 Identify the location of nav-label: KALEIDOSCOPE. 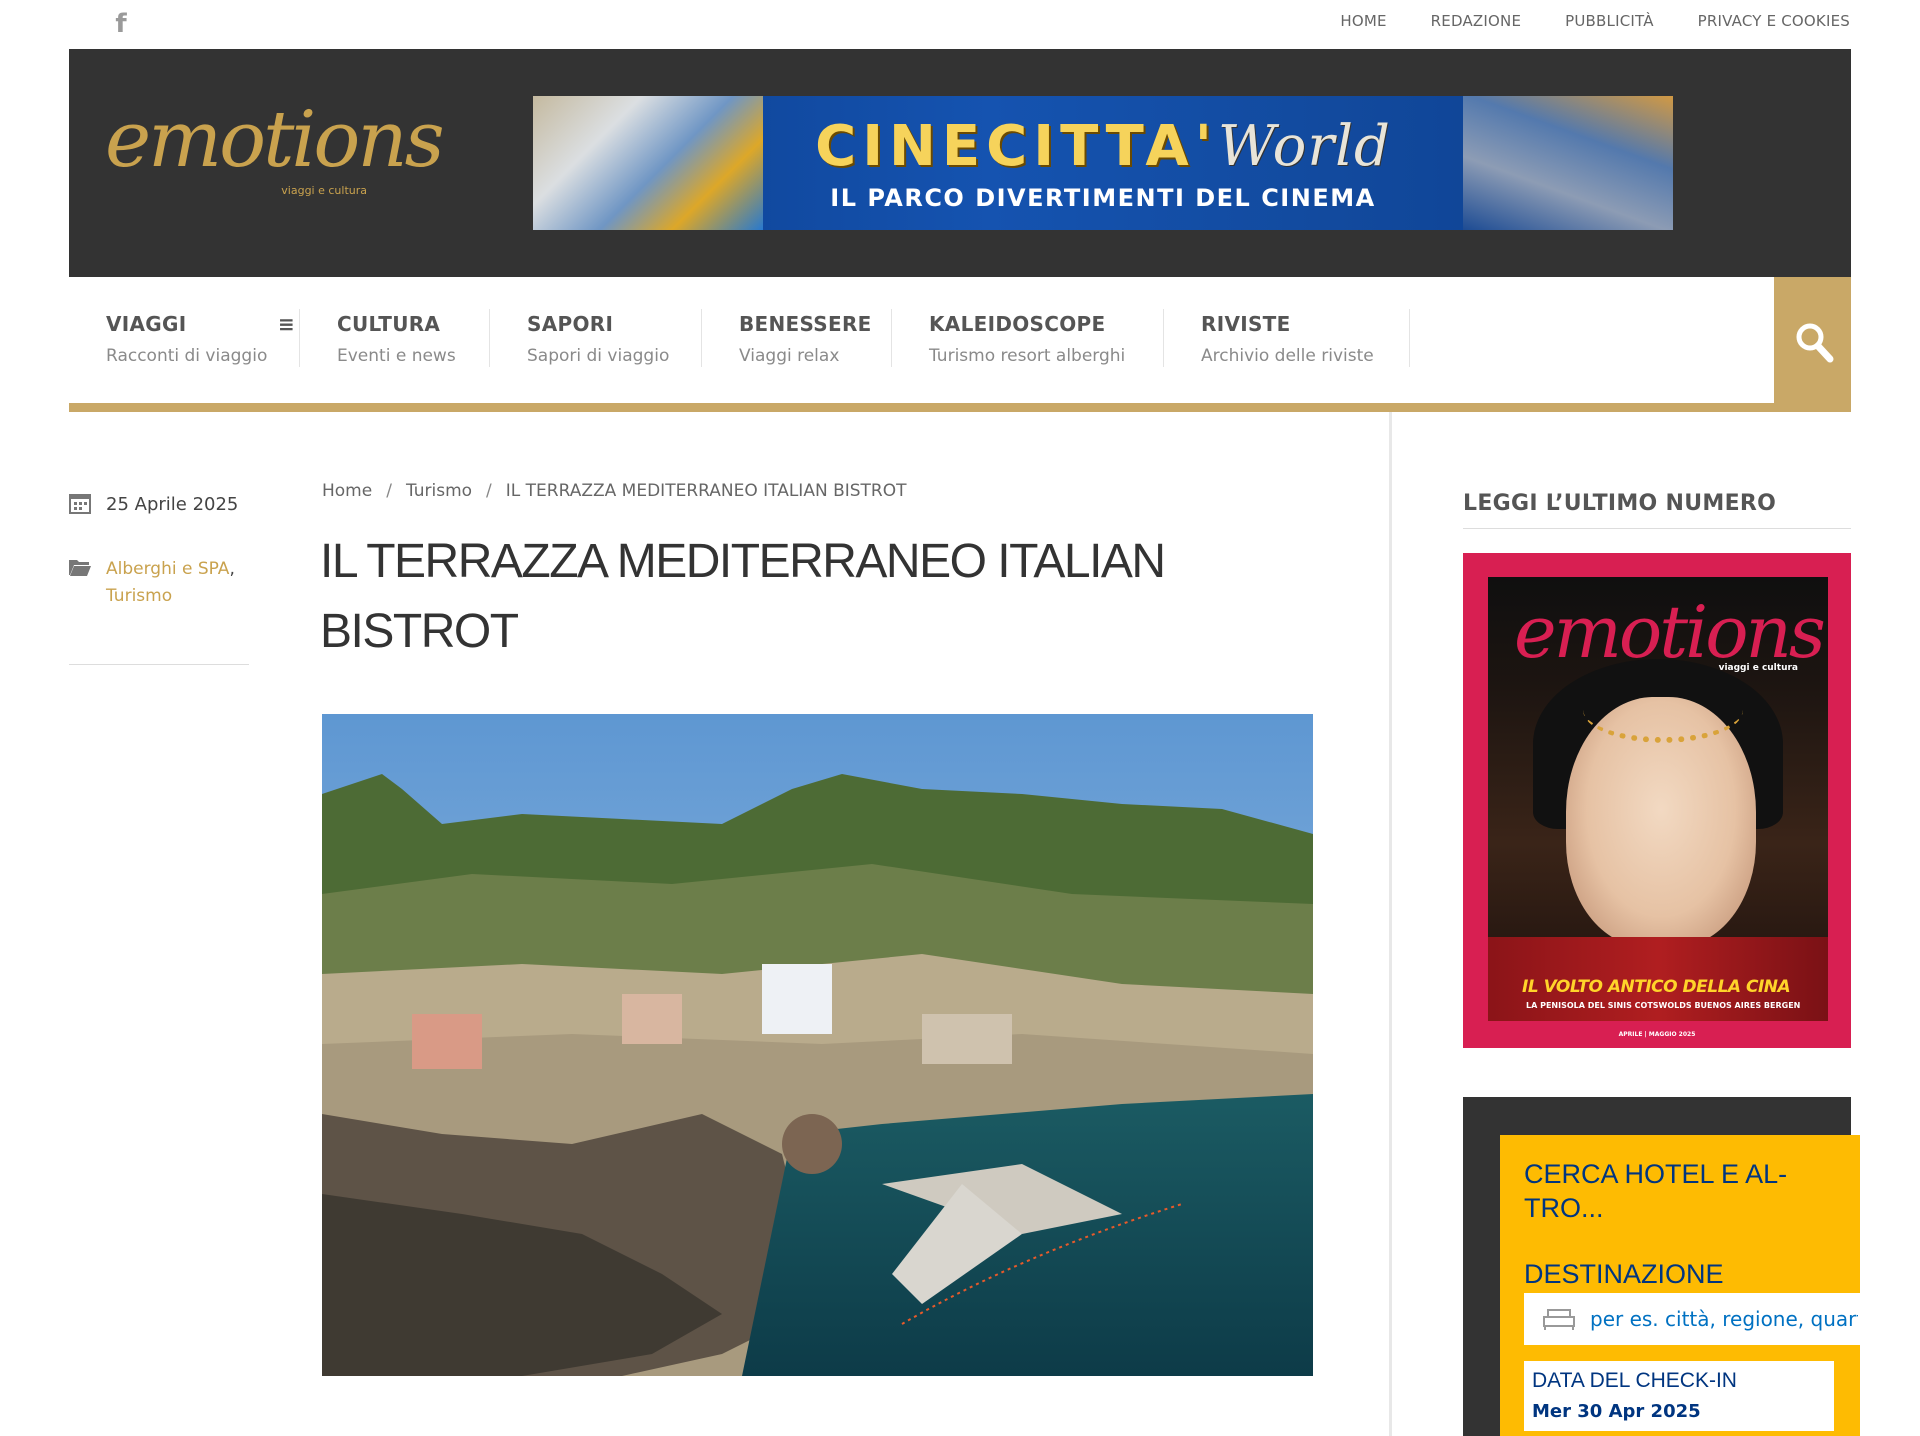
(1017, 324).